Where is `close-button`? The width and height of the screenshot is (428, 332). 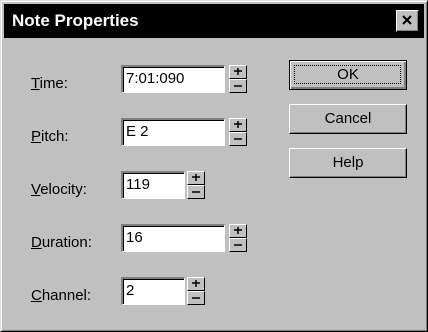 close-button is located at coordinates (407, 21).